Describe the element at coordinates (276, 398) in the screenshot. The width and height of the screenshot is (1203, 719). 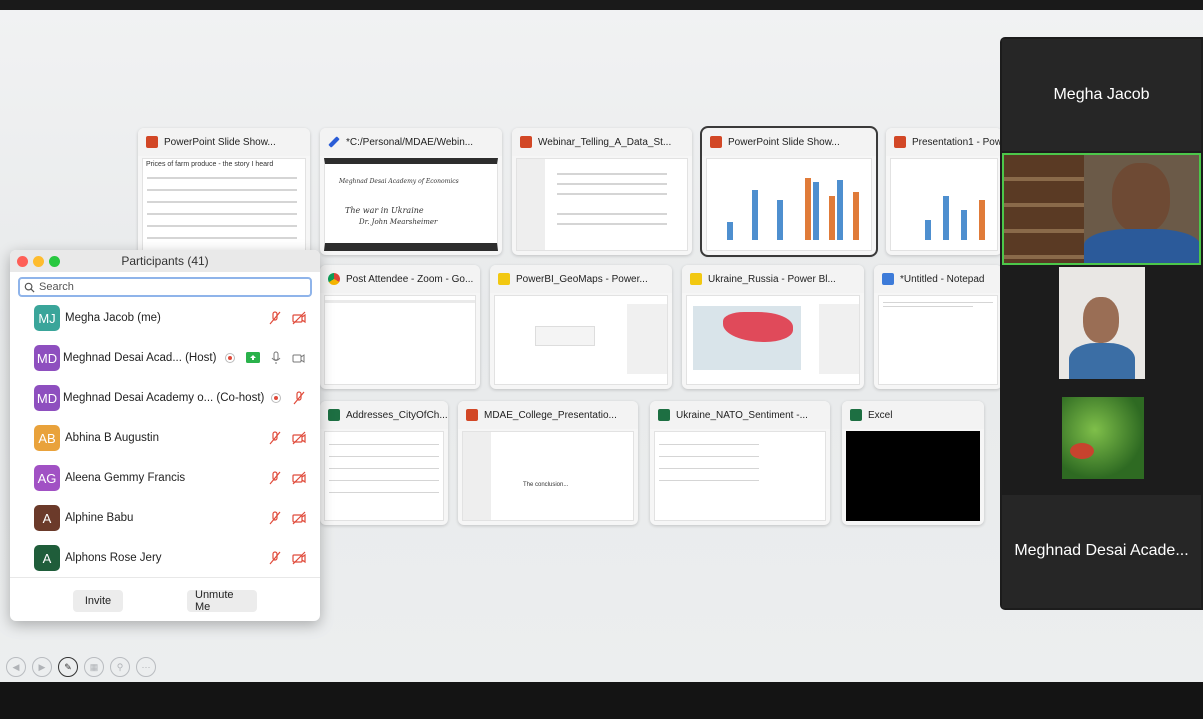
I see `recording-icon` at that location.